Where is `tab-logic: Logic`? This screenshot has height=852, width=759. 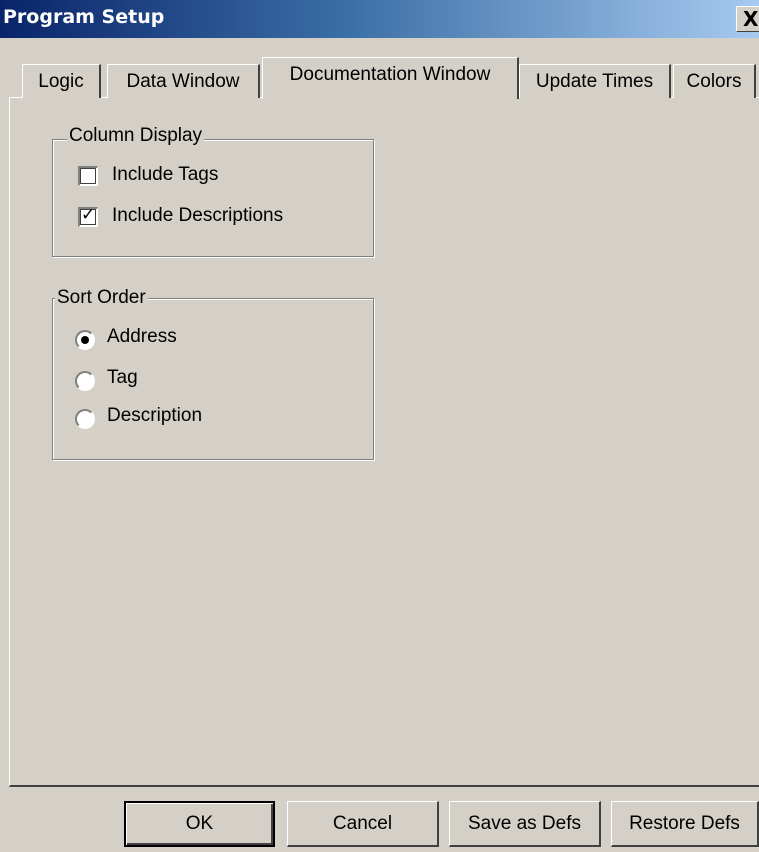
tab-logic: Logic is located at coordinates (61, 81).